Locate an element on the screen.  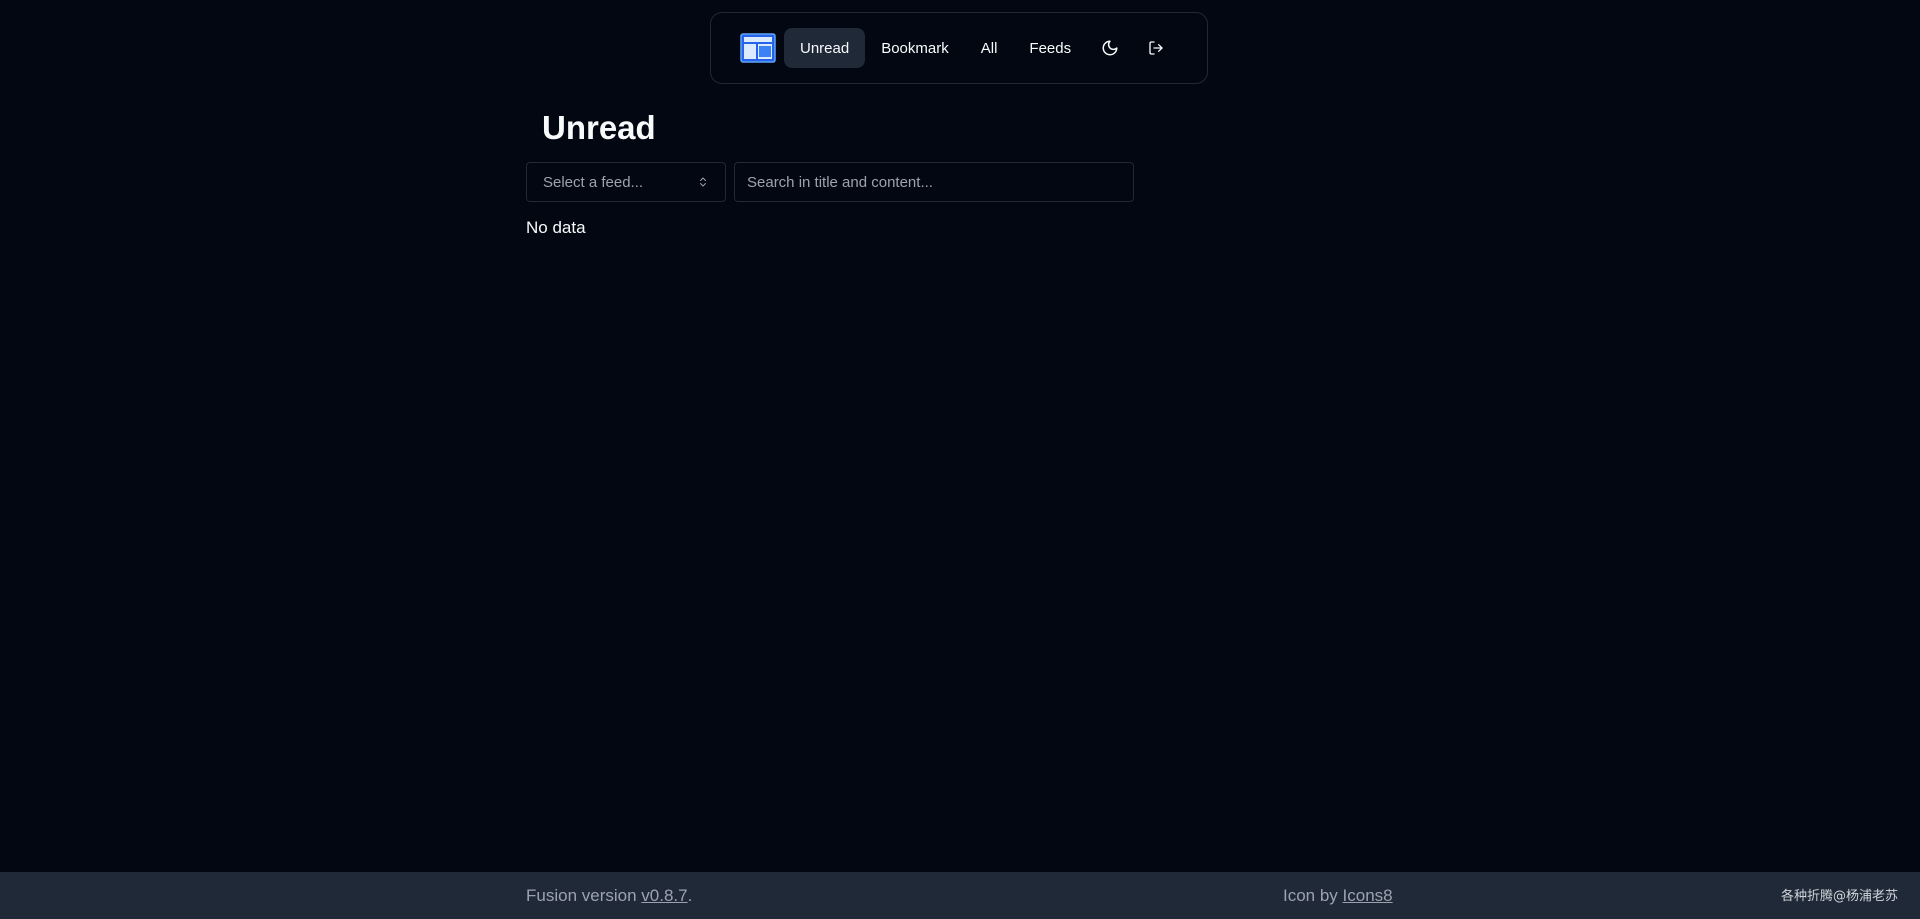
search-input is located at coordinates (934, 182).